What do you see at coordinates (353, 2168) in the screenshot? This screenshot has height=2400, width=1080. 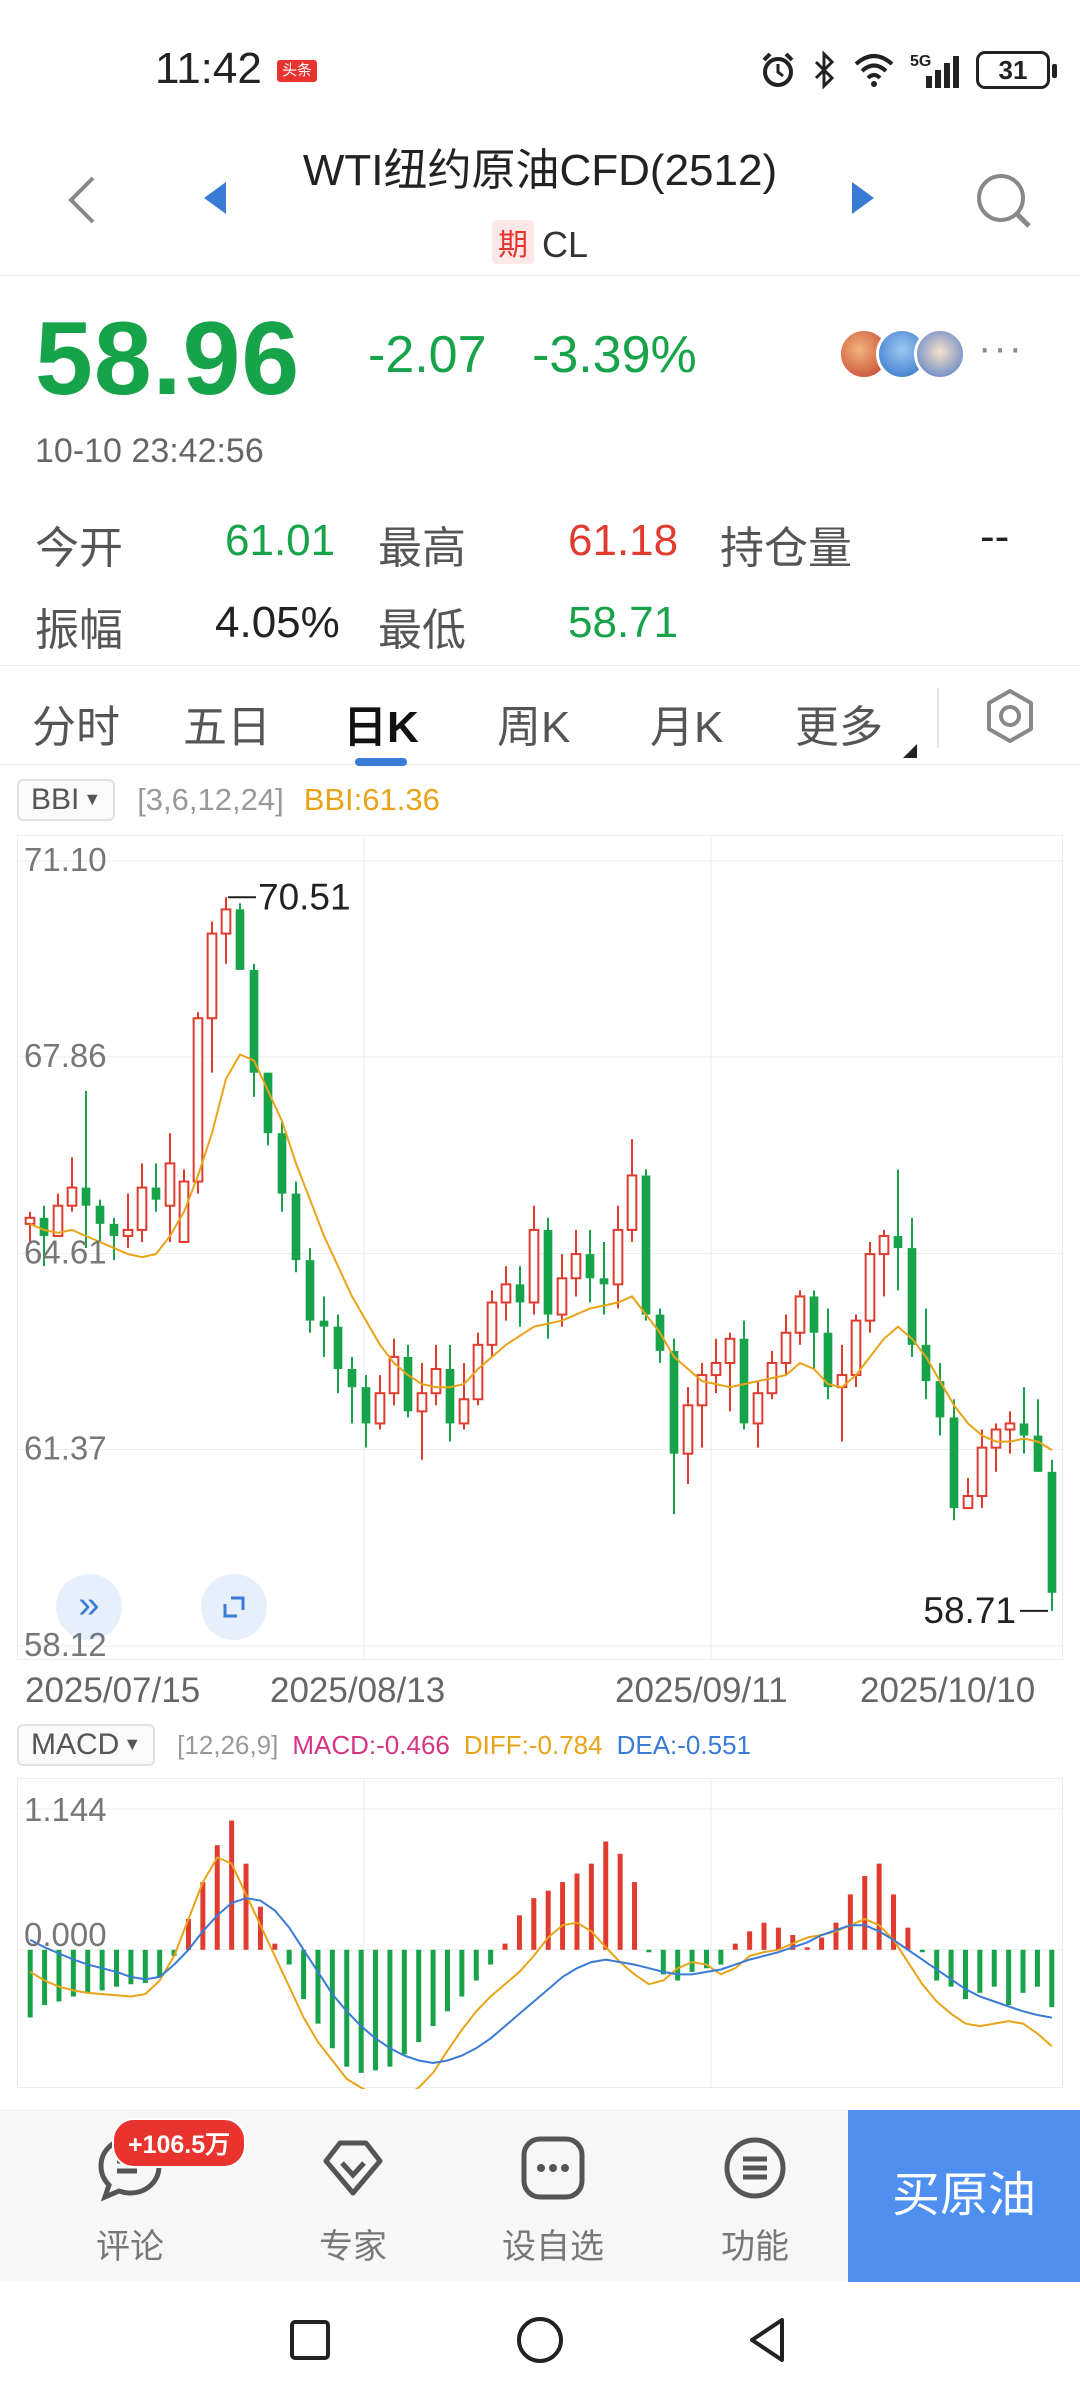 I see `expert-icon` at bounding box center [353, 2168].